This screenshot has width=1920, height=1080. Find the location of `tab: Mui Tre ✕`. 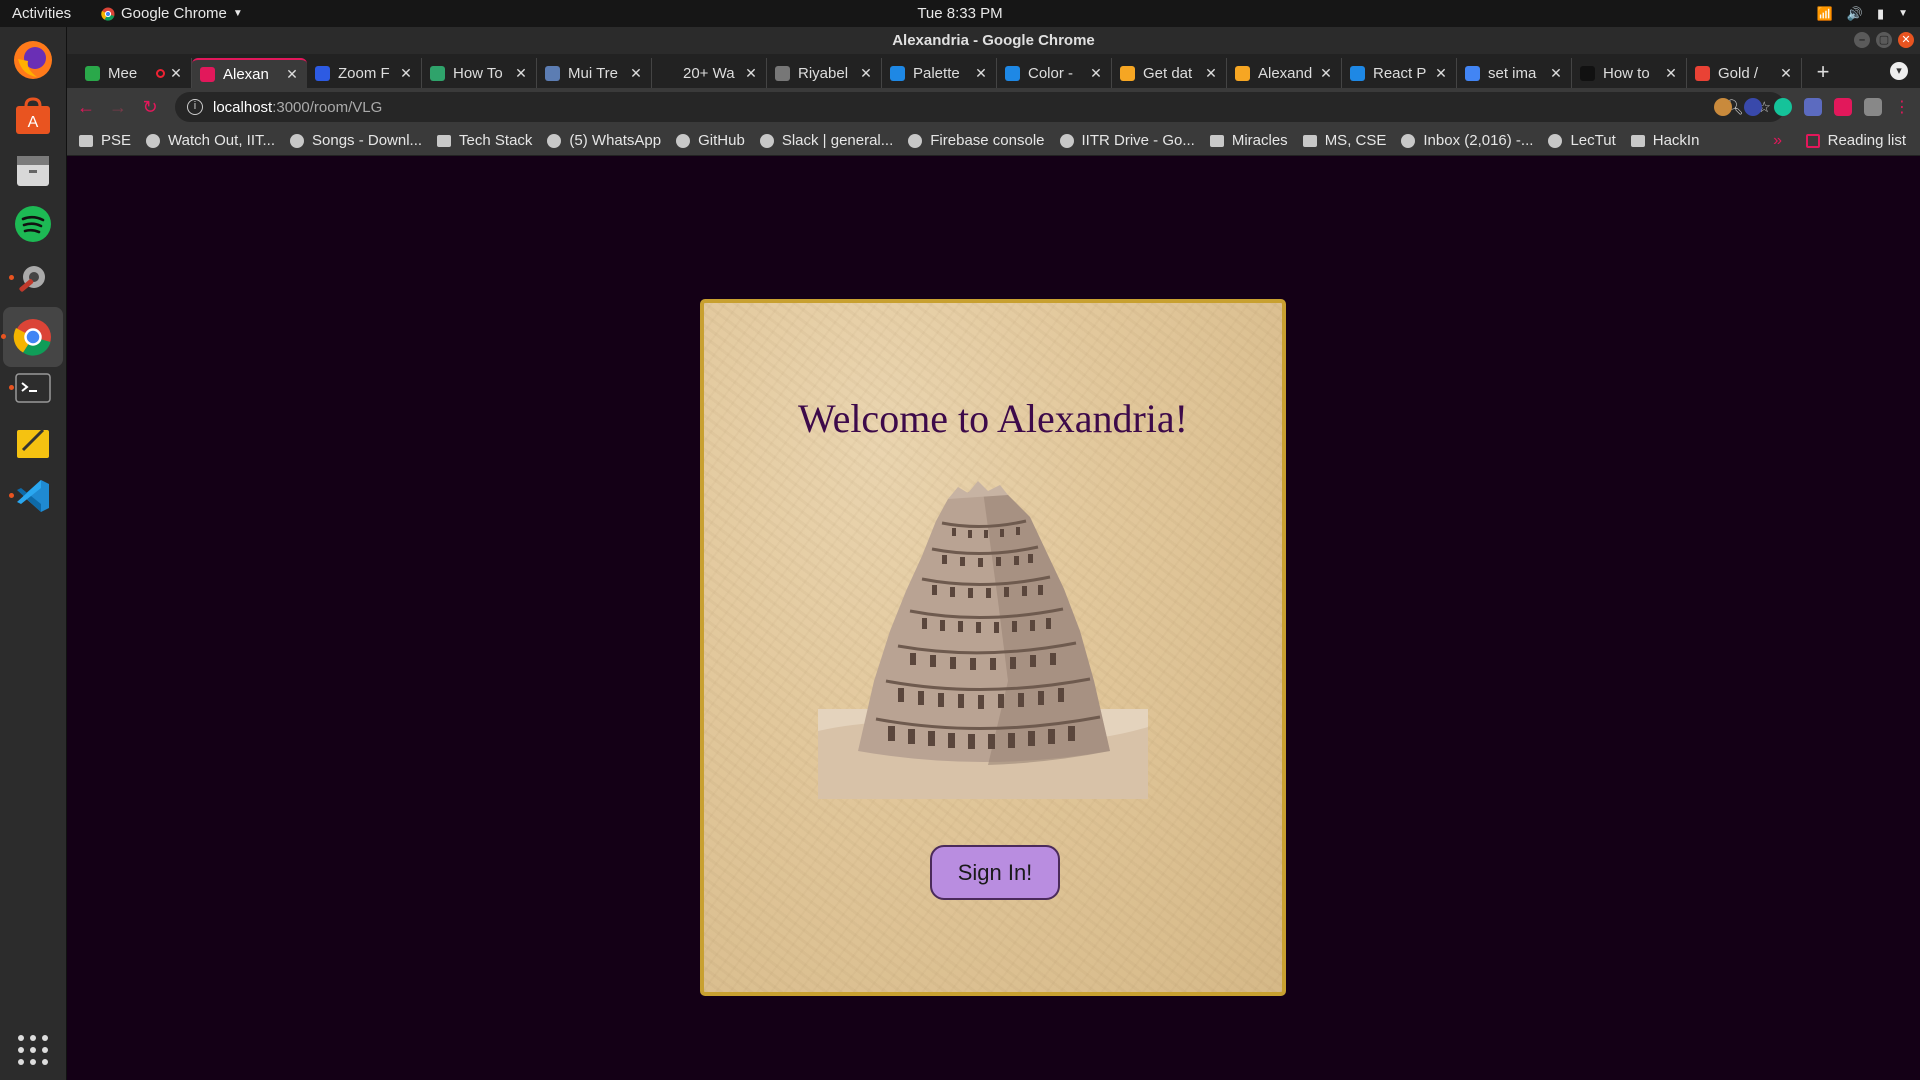

tab: Mui Tre ✕ is located at coordinates (594, 73).